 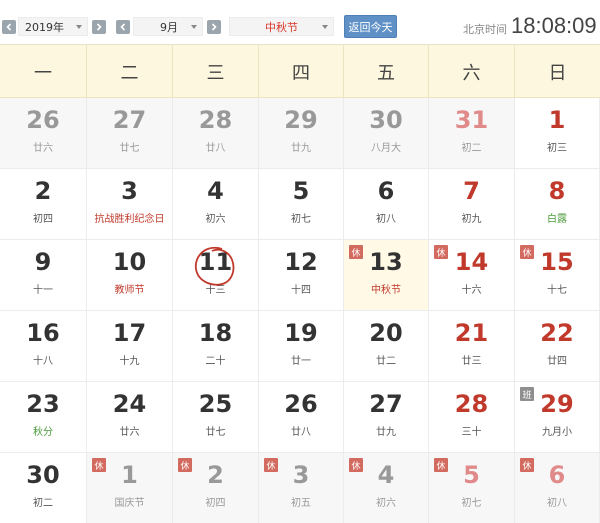 What do you see at coordinates (386, 133) in the screenshot?
I see `calendar-day-cell: 30 八月大` at bounding box center [386, 133].